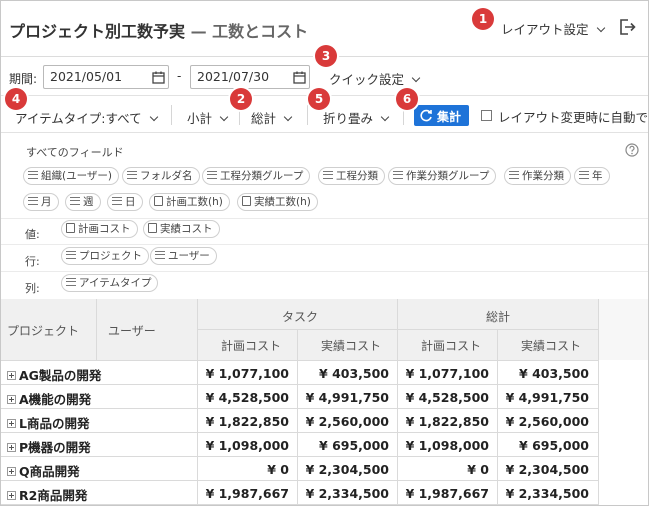  I want to click on value-cell: ¥ 4,528,500, so click(247, 397).